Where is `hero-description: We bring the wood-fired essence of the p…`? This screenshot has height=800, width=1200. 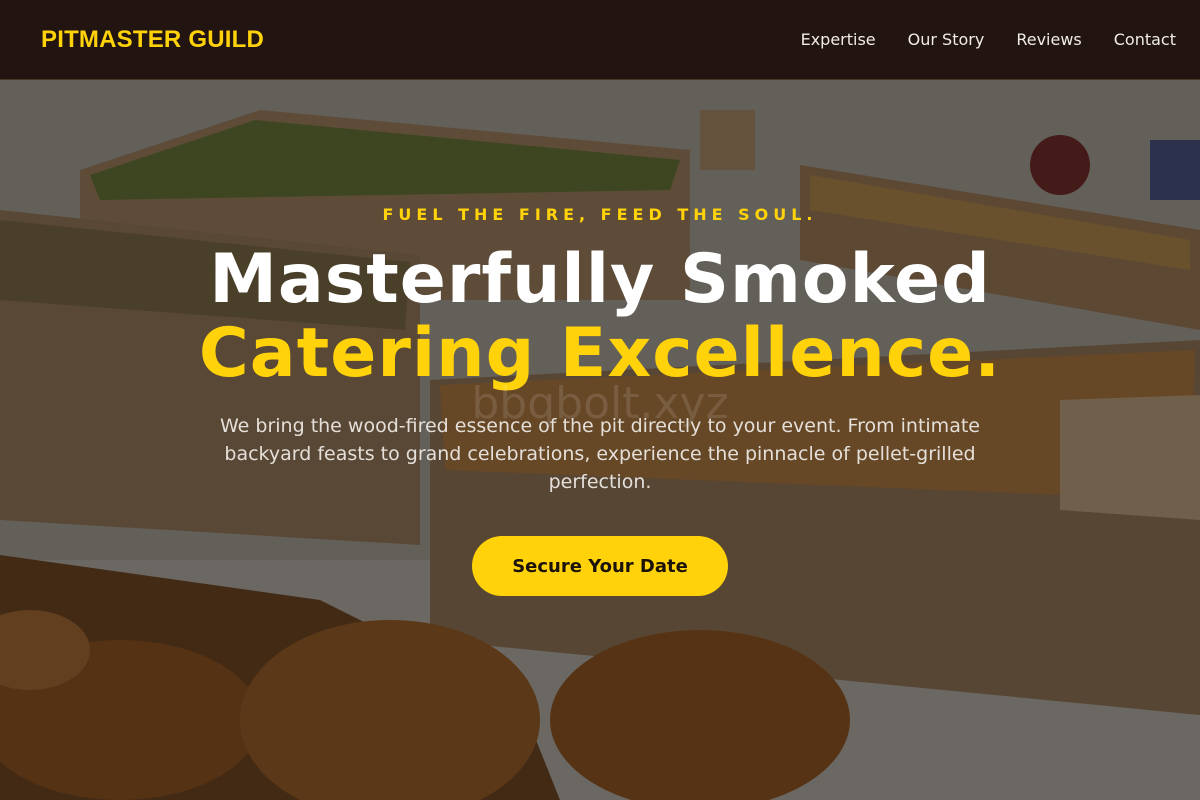 hero-description: We bring the wood-fired essence of the p… is located at coordinates (600, 454).